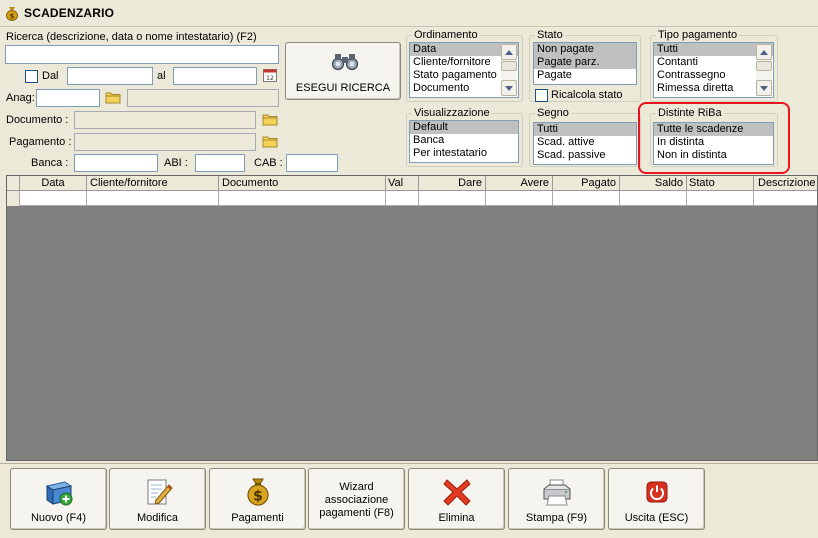 The height and width of the screenshot is (538, 818). I want to click on anag-name-display, so click(203, 98).